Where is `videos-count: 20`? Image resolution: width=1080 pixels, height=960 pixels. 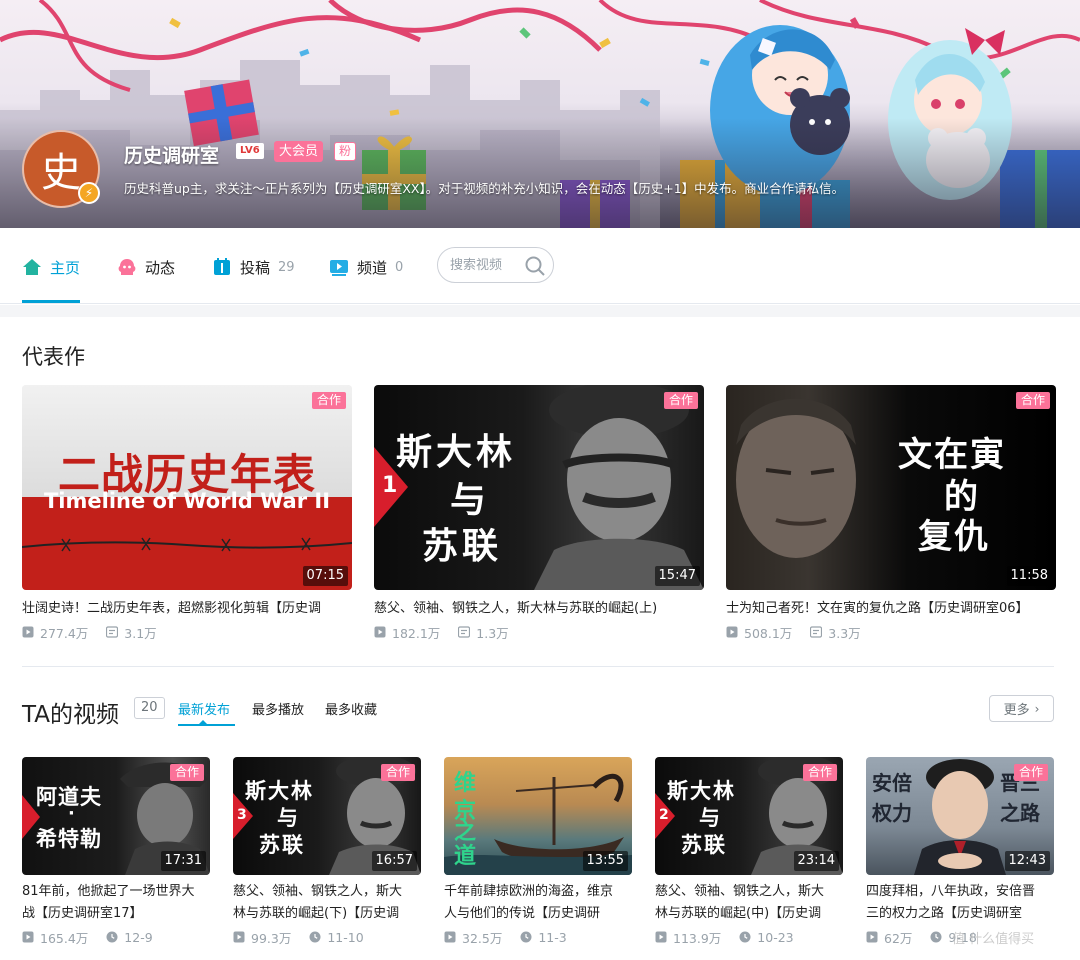
videos-count: 20 is located at coordinates (149, 708).